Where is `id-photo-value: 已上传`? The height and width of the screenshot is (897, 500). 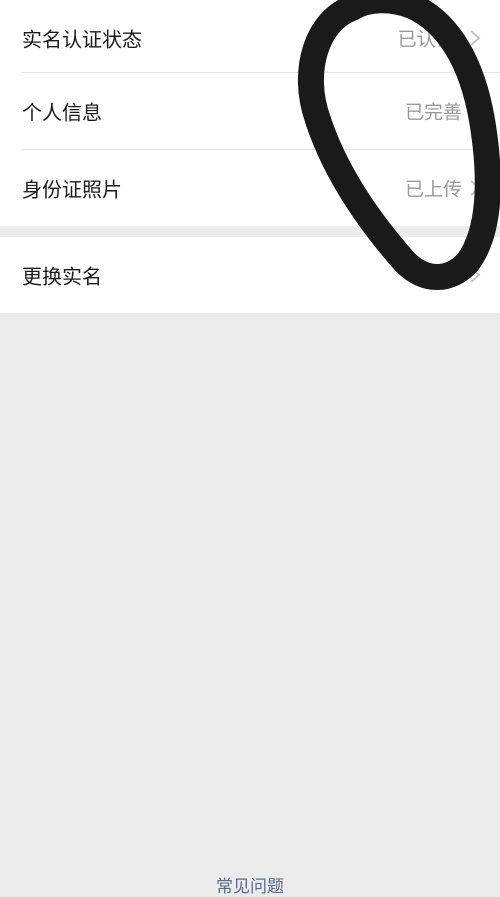 id-photo-value: 已上传 is located at coordinates (433, 189).